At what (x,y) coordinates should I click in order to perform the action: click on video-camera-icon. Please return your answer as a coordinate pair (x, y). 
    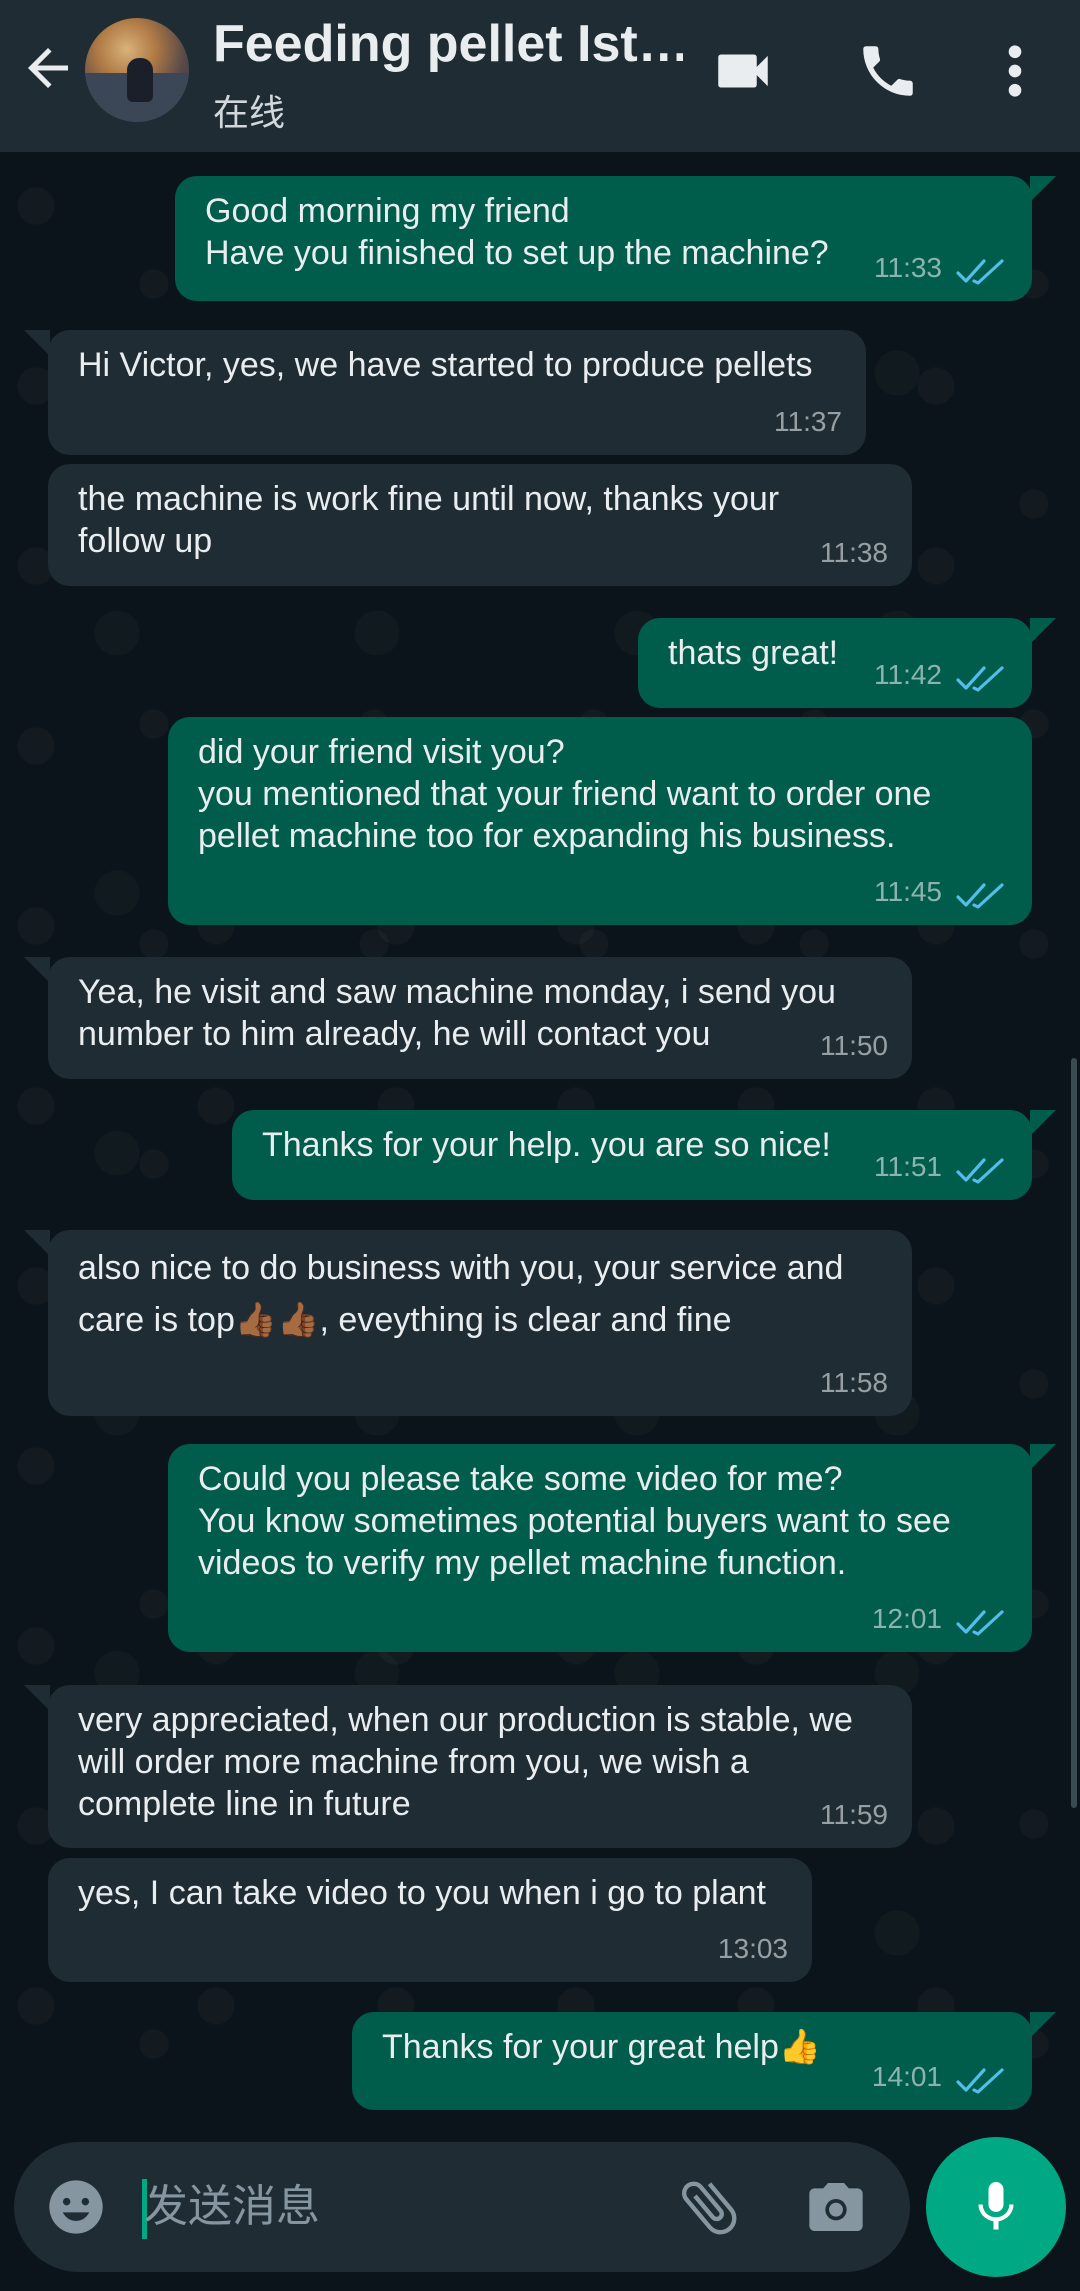
    Looking at the image, I should click on (743, 71).